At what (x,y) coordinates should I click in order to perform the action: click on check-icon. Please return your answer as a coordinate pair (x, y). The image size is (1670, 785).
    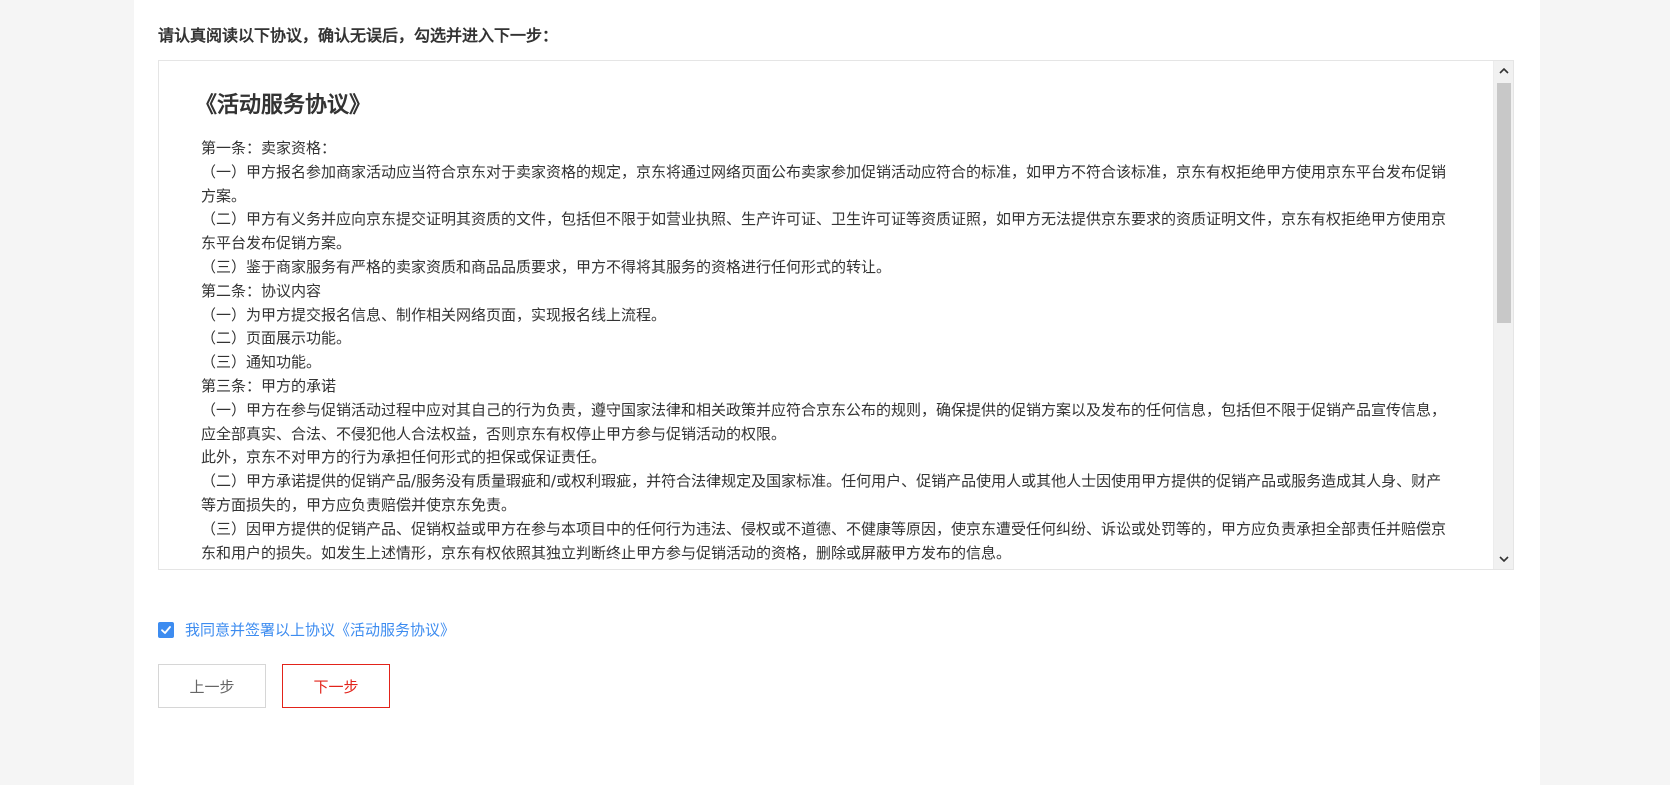
    Looking at the image, I should click on (166, 630).